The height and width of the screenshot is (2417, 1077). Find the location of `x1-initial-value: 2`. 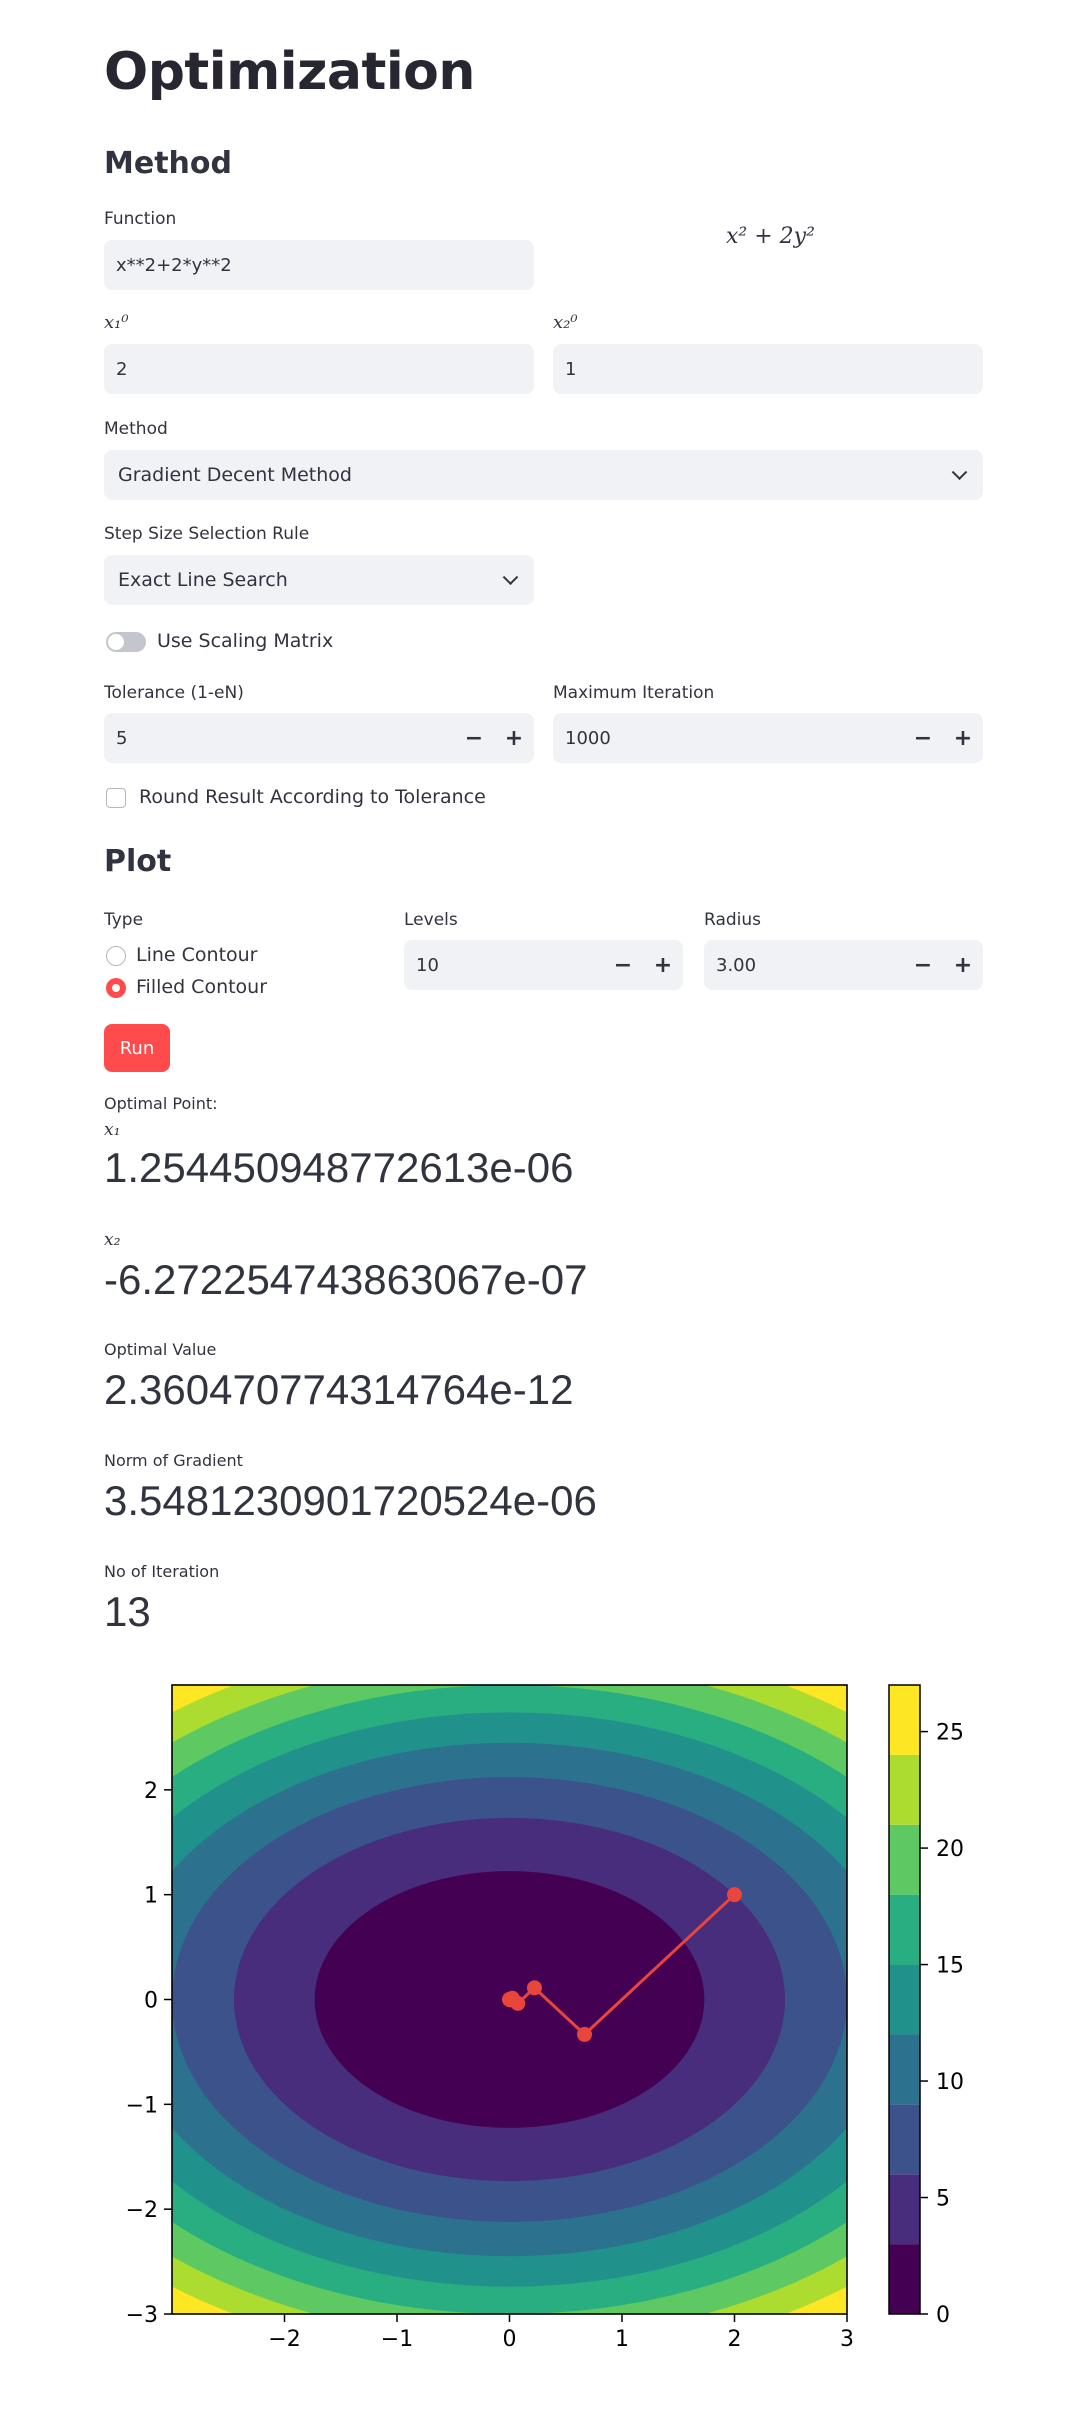

x1-initial-value: 2 is located at coordinates (122, 369).